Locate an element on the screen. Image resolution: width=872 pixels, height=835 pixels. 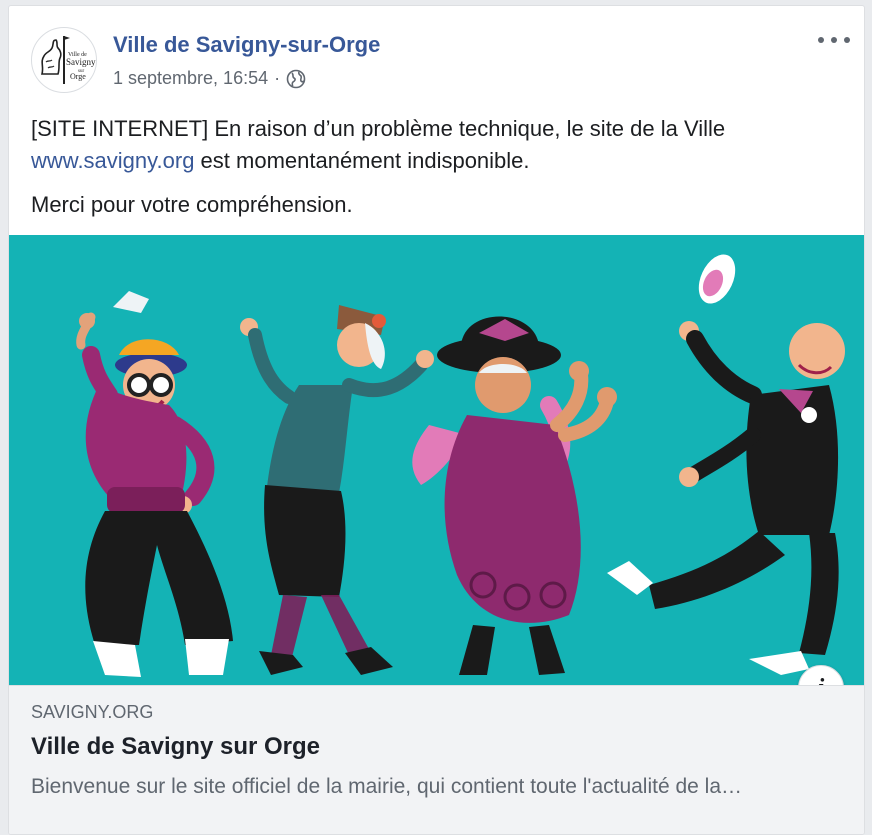
more-options-icon is located at coordinates (834, 40).